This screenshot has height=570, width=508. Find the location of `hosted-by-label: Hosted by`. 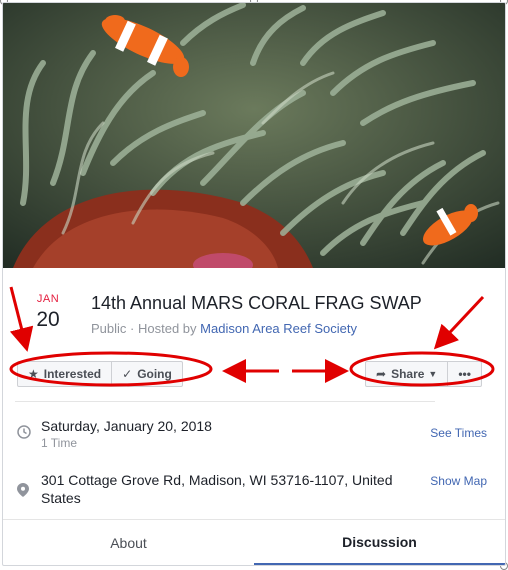

hosted-by-label: Hosted by is located at coordinates (167, 328).